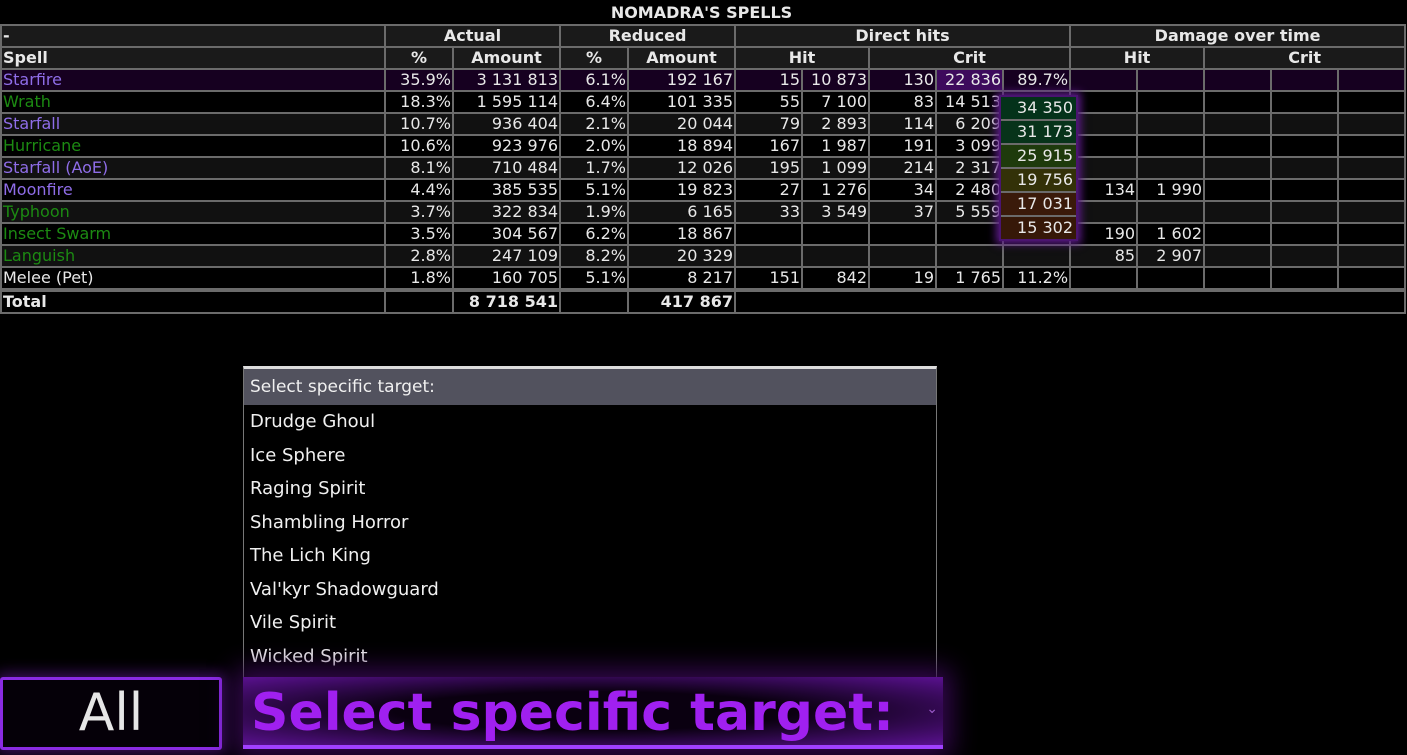 The width and height of the screenshot is (1407, 755). I want to click on spell-name: Moonfire, so click(193, 190).